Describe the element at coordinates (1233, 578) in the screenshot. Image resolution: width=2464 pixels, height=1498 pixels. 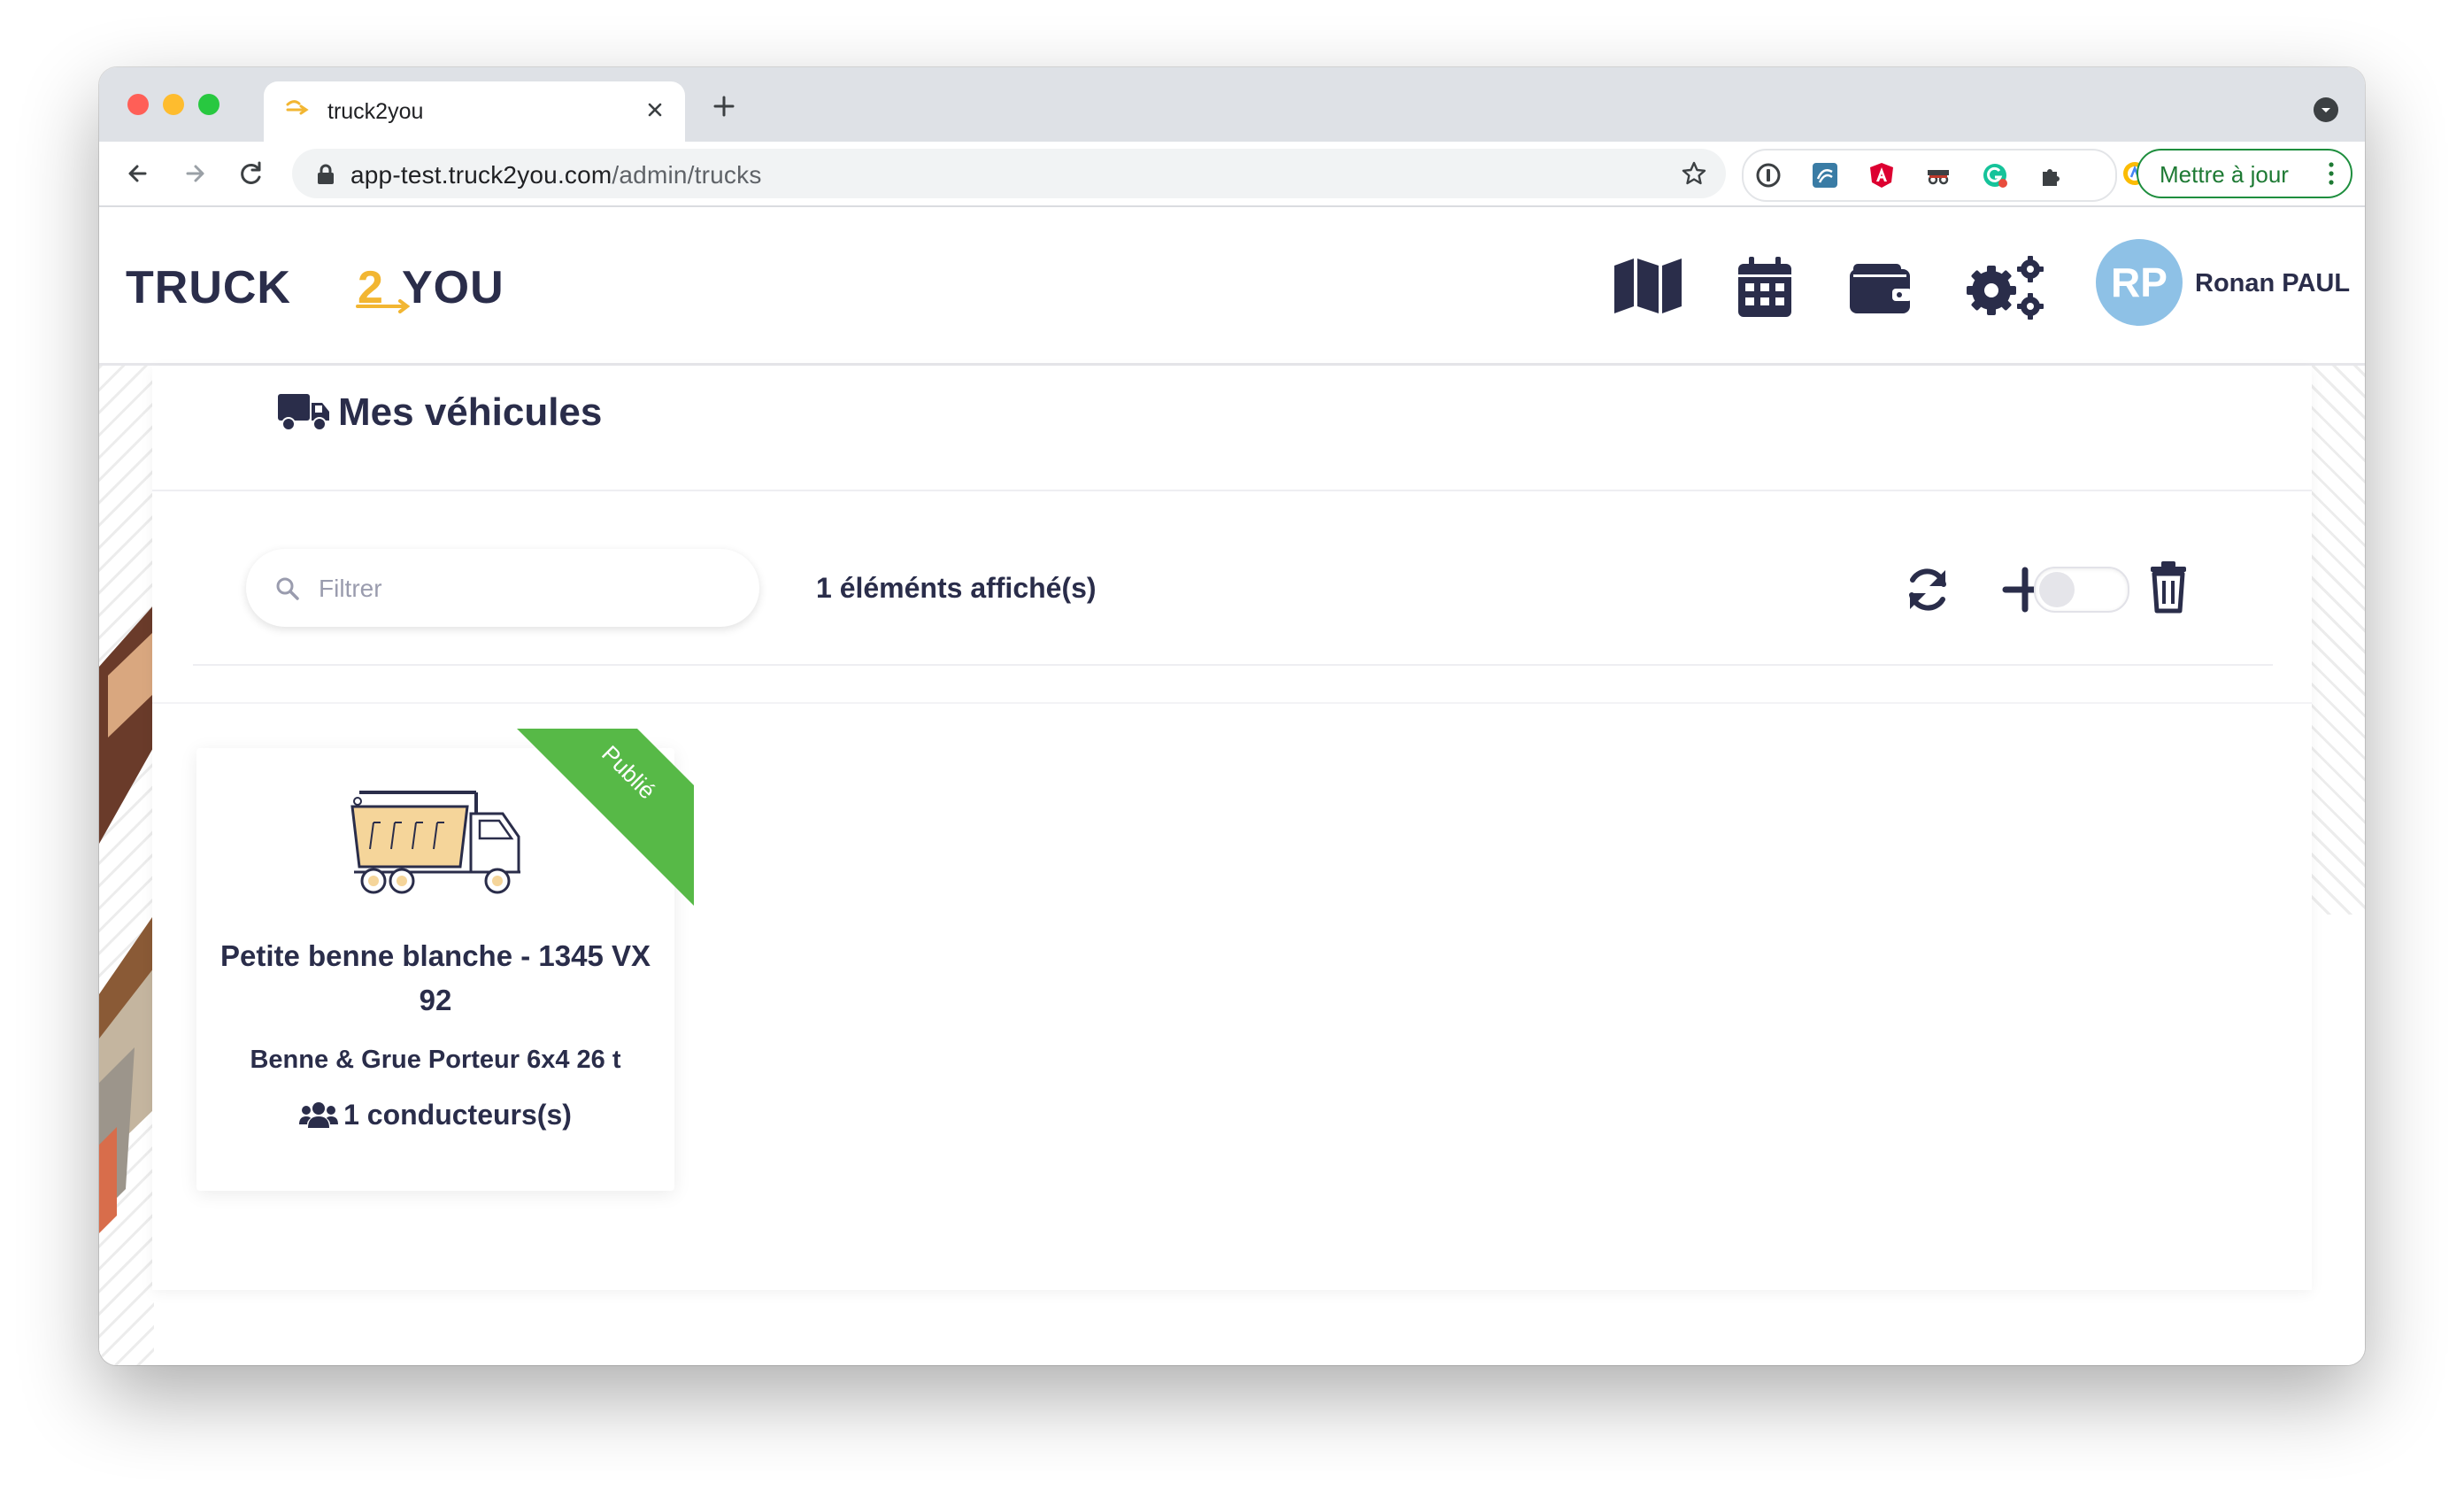
I see `filter-toolbar: 1 éléménts affiché(s)` at that location.